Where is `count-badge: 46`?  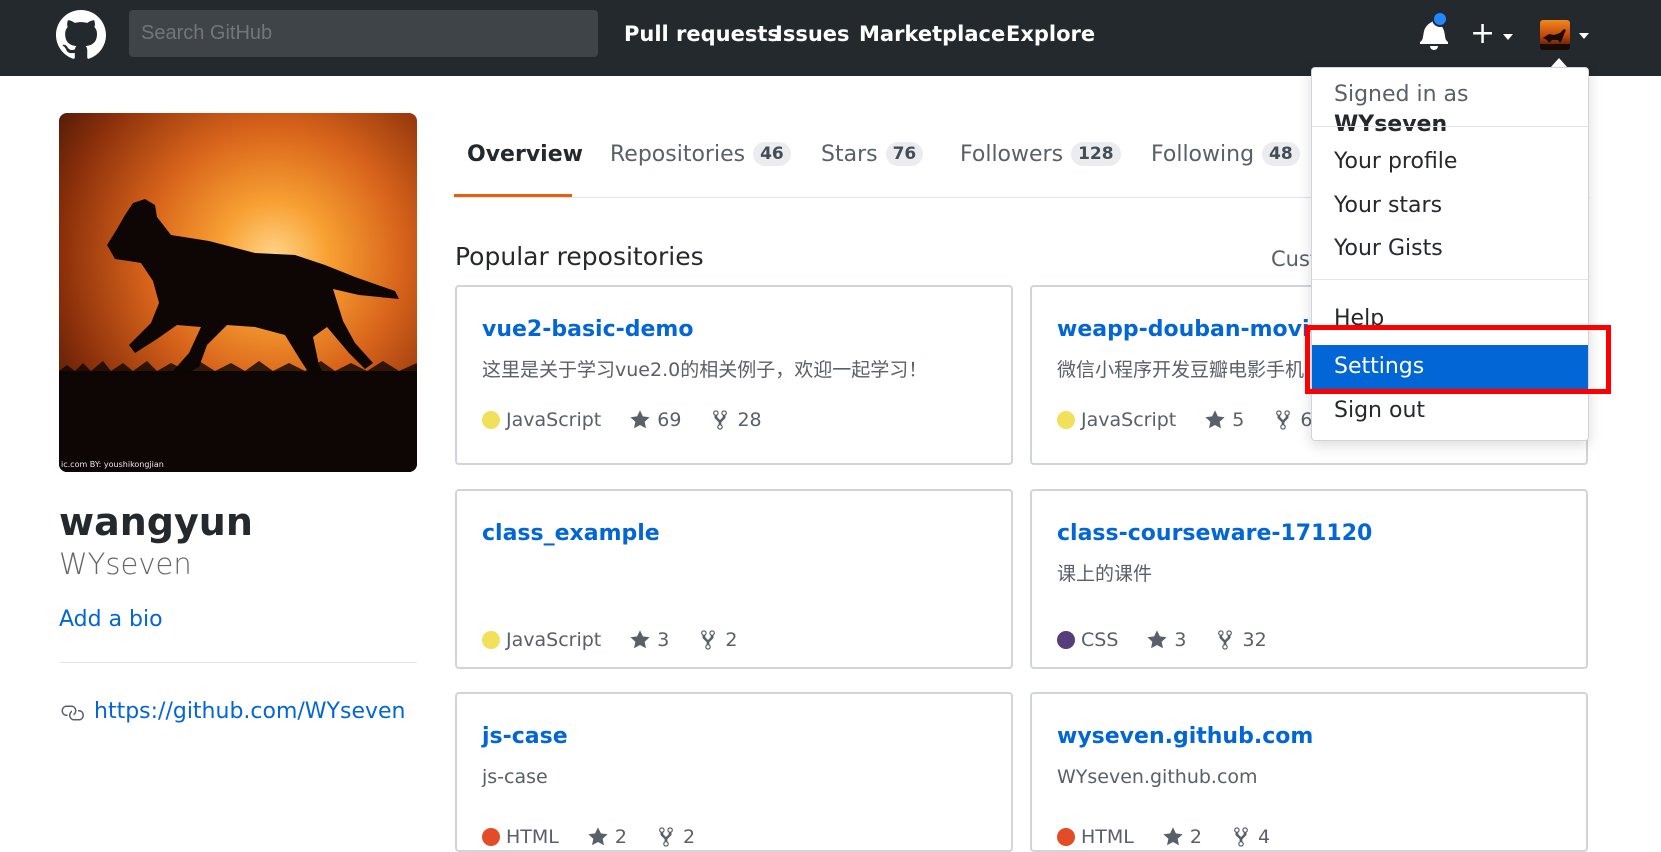 count-badge: 46 is located at coordinates (772, 154).